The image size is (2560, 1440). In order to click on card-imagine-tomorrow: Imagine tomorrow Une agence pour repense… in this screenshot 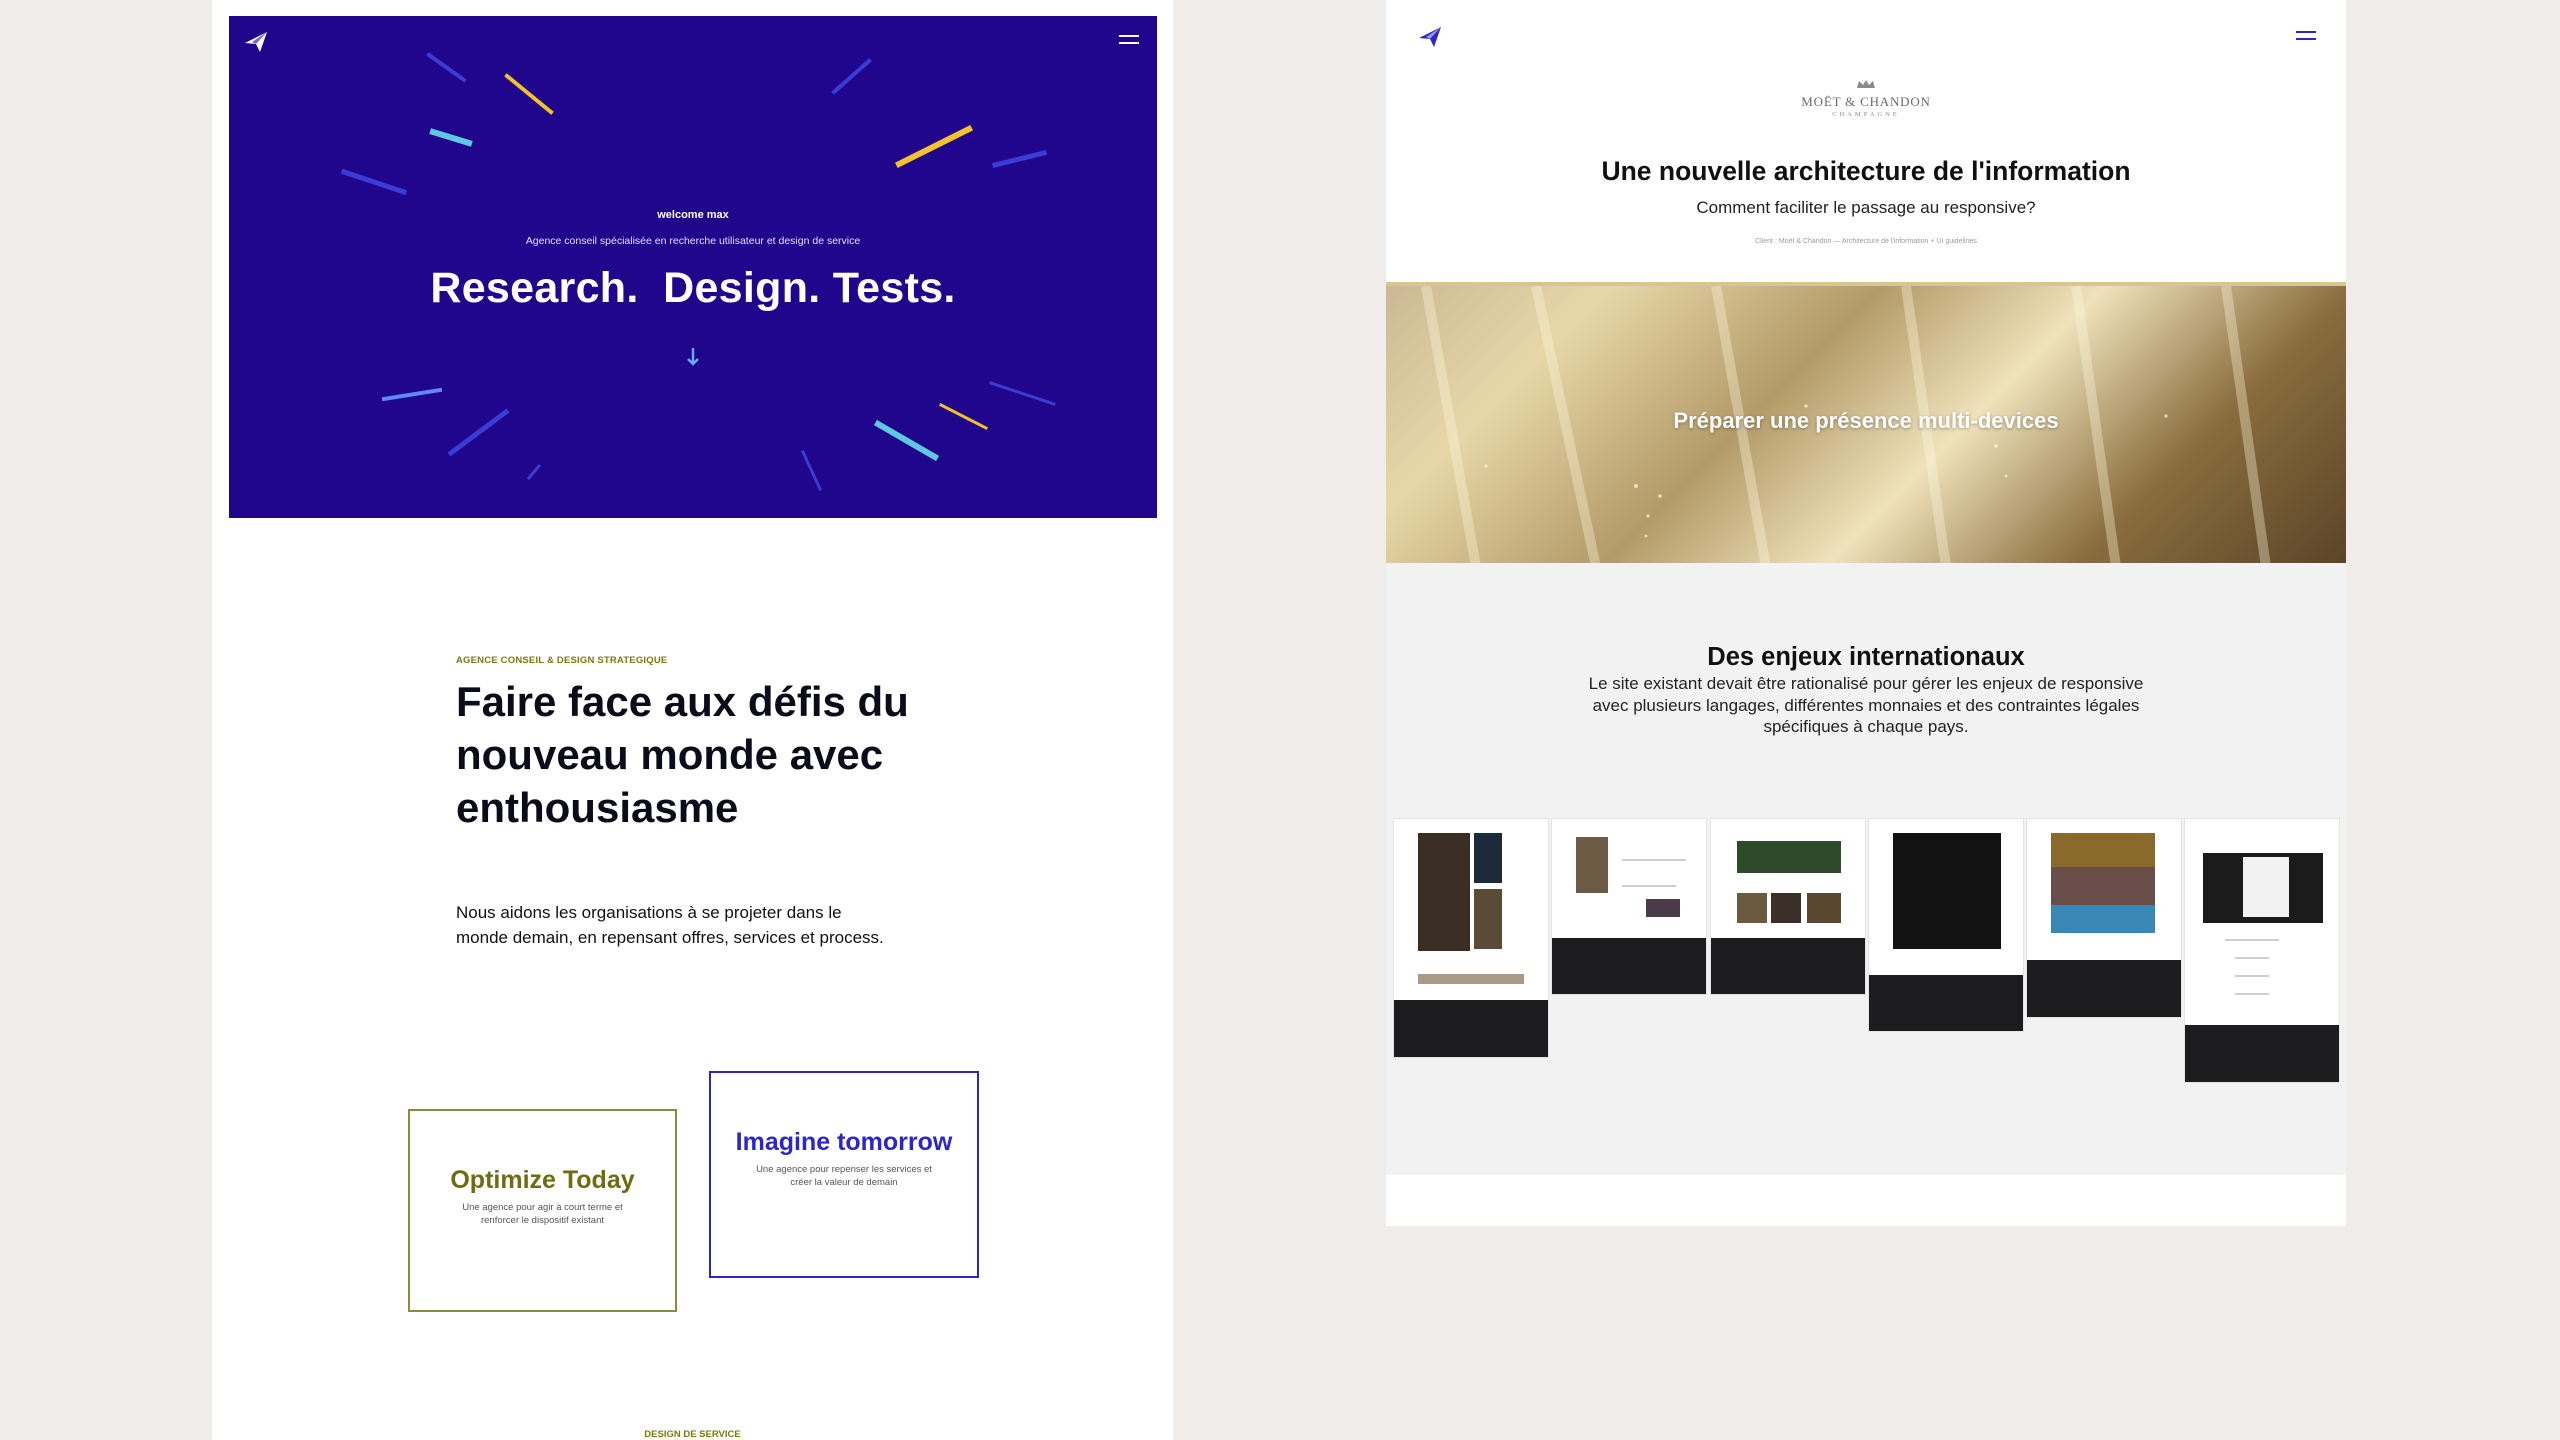, I will do `click(844, 1174)`.